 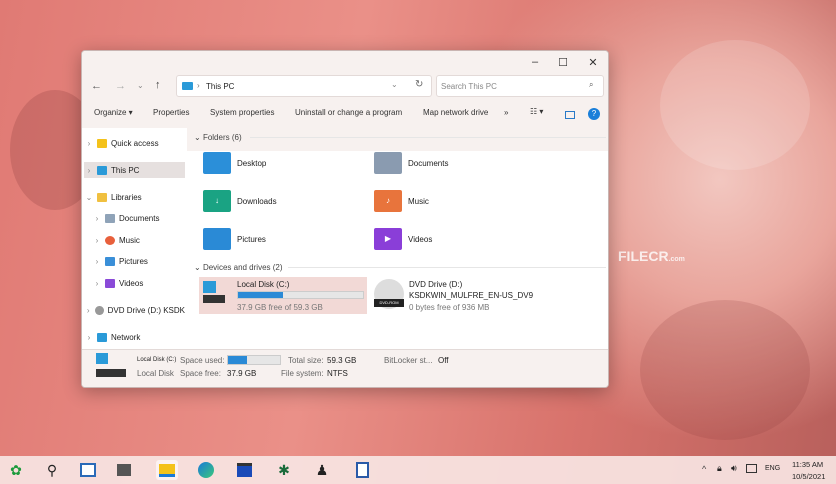 What do you see at coordinates (284, 470) in the screenshot?
I see `bug-app-icon: ✱` at bounding box center [284, 470].